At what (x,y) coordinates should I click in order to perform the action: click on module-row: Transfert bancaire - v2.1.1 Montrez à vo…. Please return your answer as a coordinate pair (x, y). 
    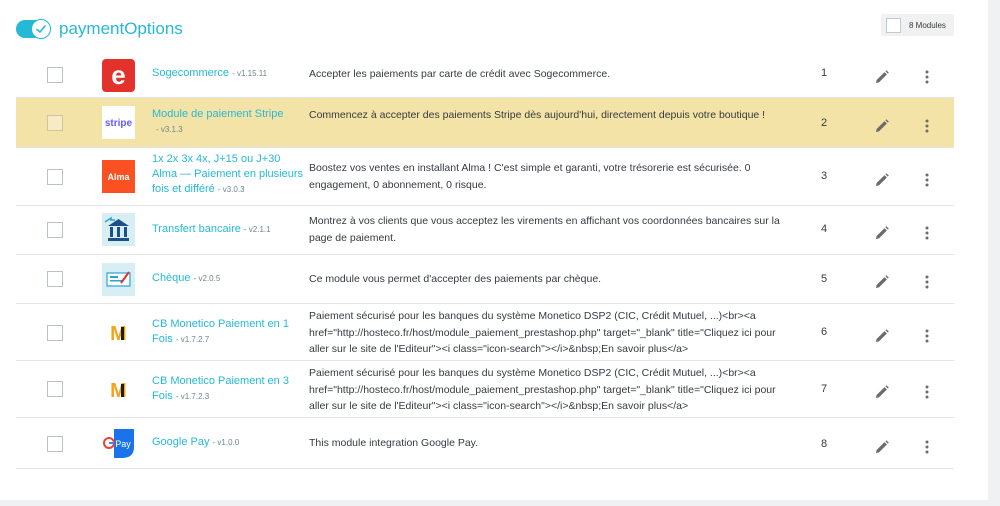
    Looking at the image, I should click on (485, 230).